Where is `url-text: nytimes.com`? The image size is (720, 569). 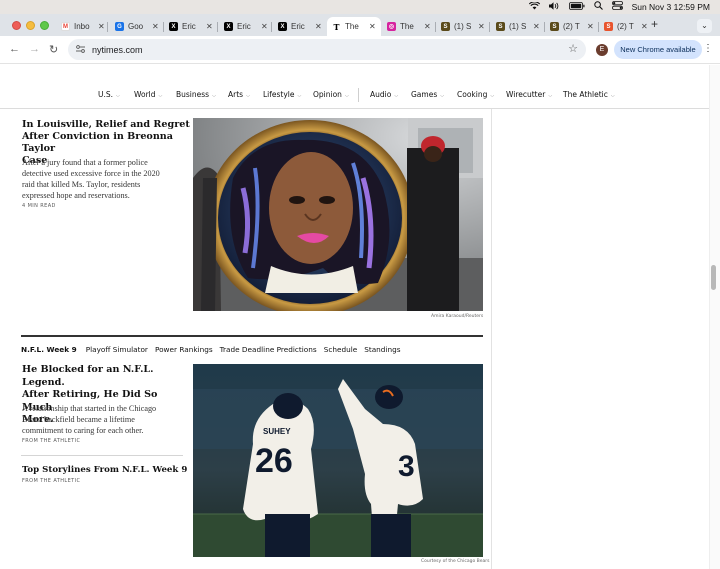
url-text: nytimes.com is located at coordinates (117, 50).